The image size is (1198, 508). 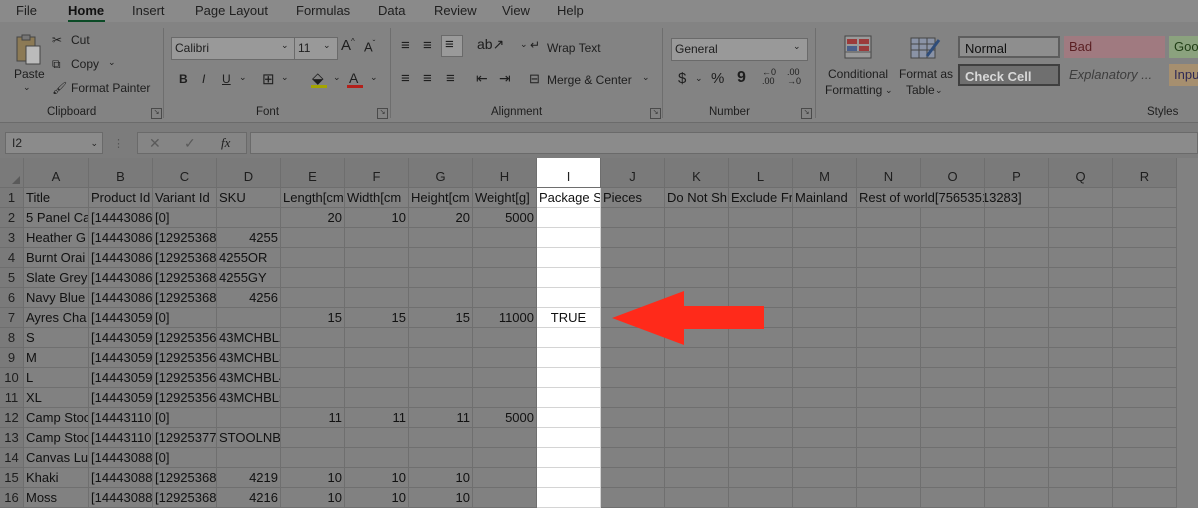 I want to click on cell-m4, so click(x=825, y=258).